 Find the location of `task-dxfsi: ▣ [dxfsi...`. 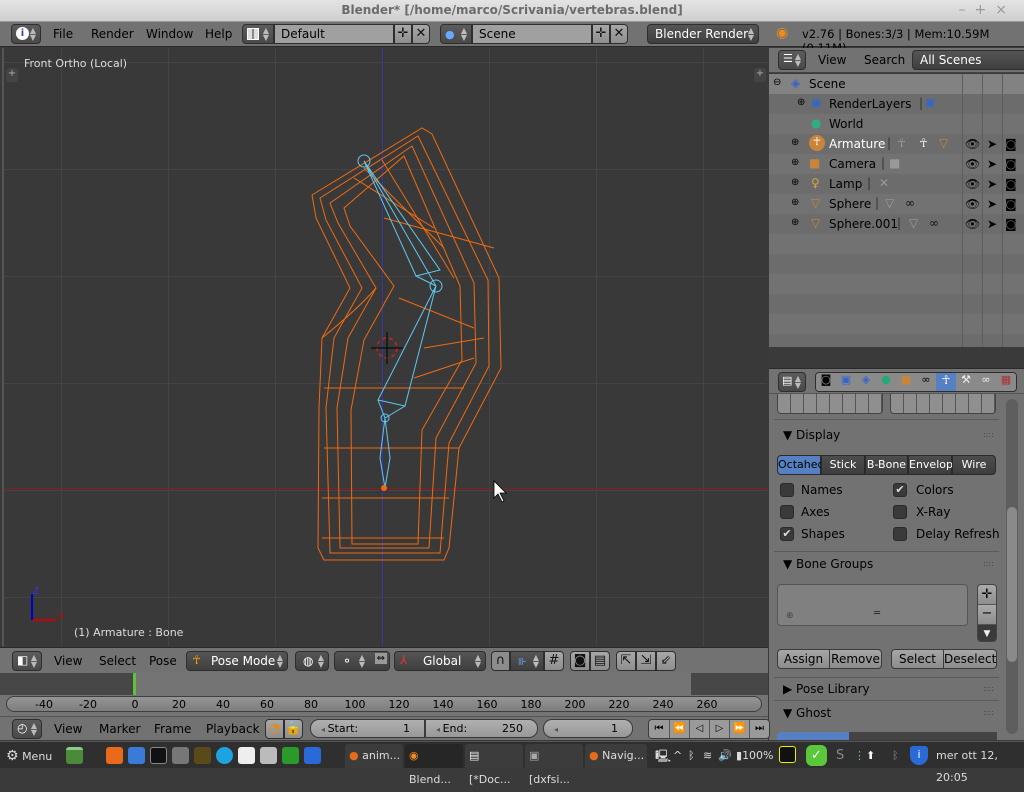

task-dxfsi: ▣ [dxfsi... is located at coordinates (554, 765).